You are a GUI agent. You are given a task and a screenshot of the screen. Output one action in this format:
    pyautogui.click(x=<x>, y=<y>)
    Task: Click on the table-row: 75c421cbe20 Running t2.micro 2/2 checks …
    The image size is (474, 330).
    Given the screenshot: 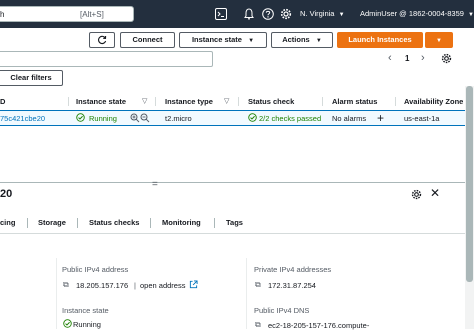 What is the action you would take?
    pyautogui.click(x=232, y=118)
    